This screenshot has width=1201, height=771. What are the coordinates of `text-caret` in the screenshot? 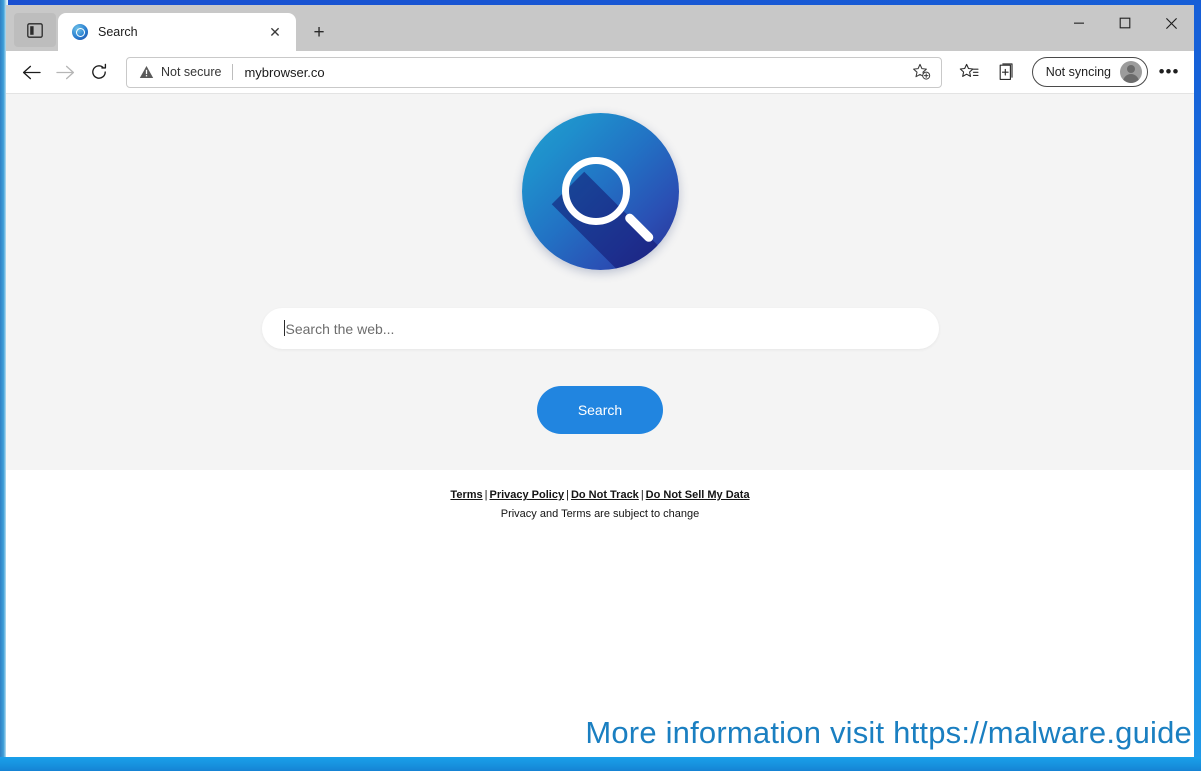 It's located at (284, 328).